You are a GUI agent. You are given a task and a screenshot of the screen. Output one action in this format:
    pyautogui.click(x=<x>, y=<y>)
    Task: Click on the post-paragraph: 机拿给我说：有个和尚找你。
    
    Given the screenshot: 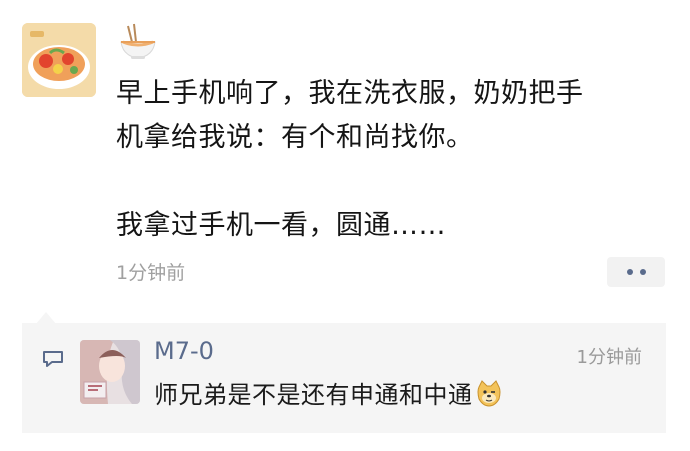 What is the action you would take?
    pyautogui.click(x=295, y=137)
    